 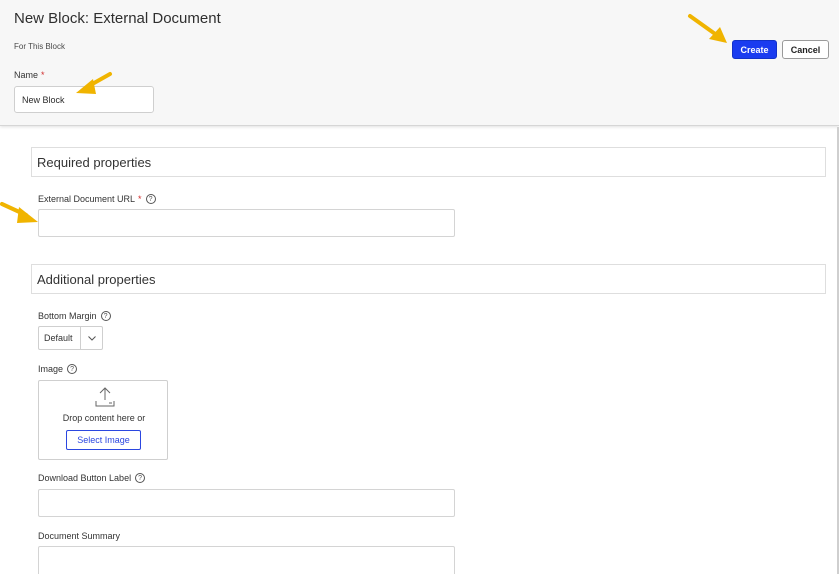 I want to click on image-label-text: Image, so click(x=51, y=369).